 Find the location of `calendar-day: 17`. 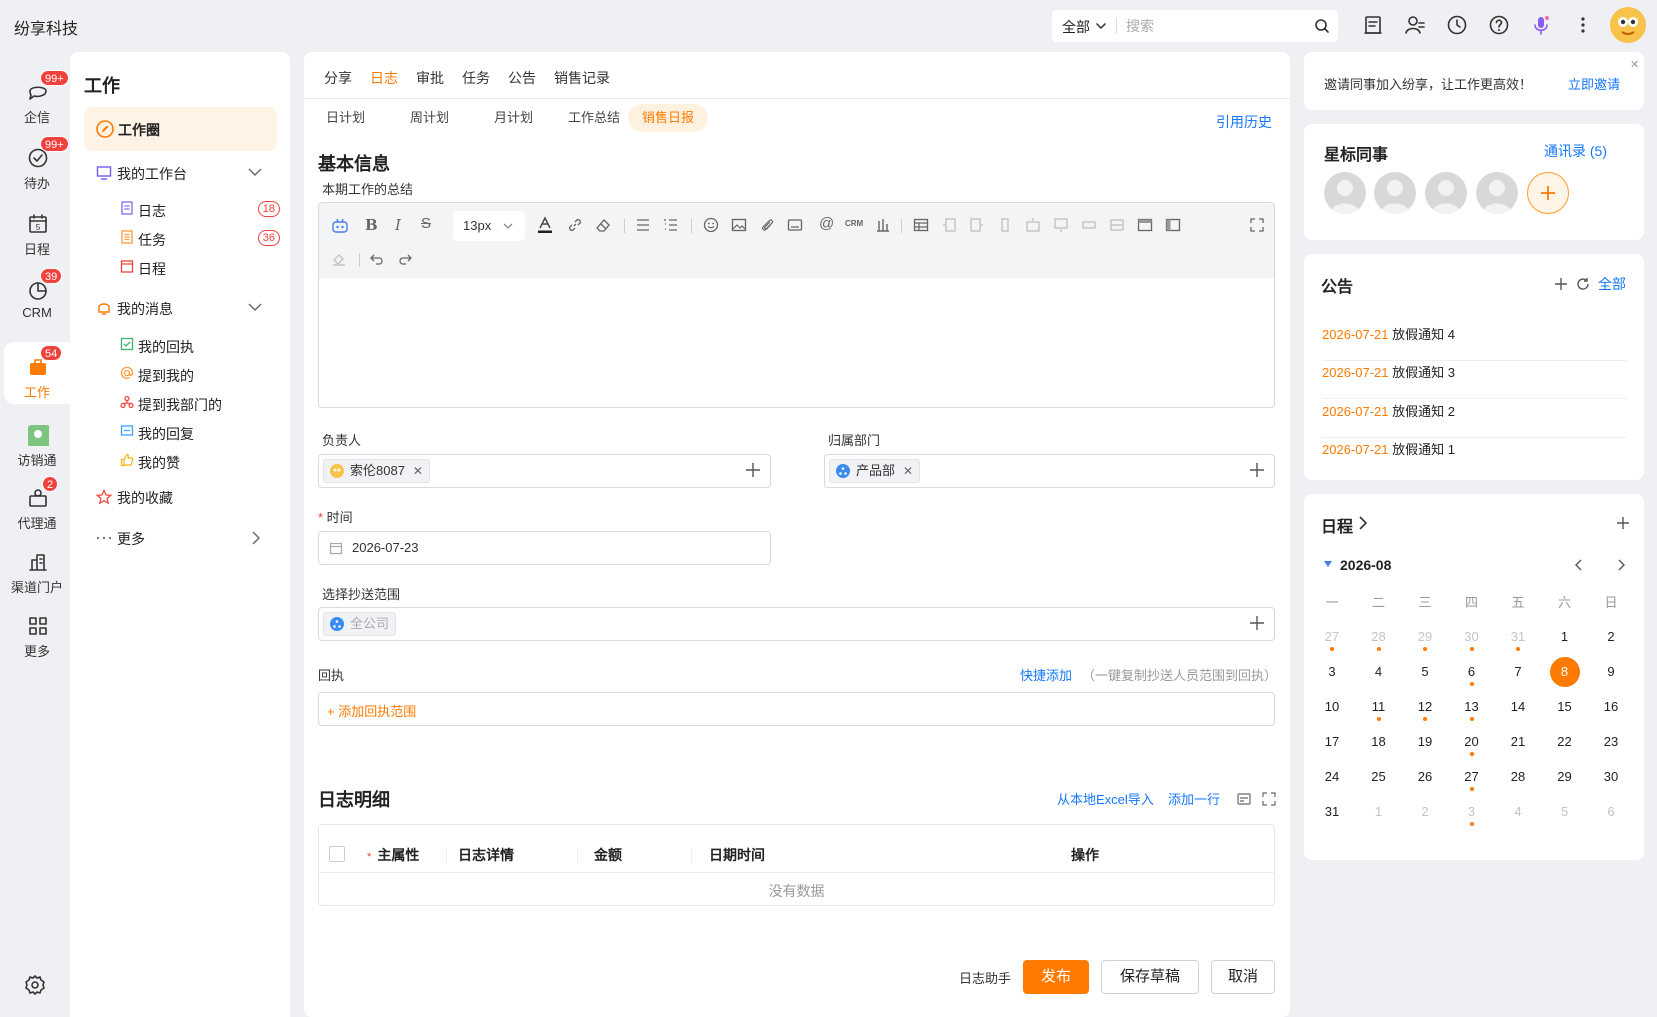

calendar-day: 17 is located at coordinates (1332, 742).